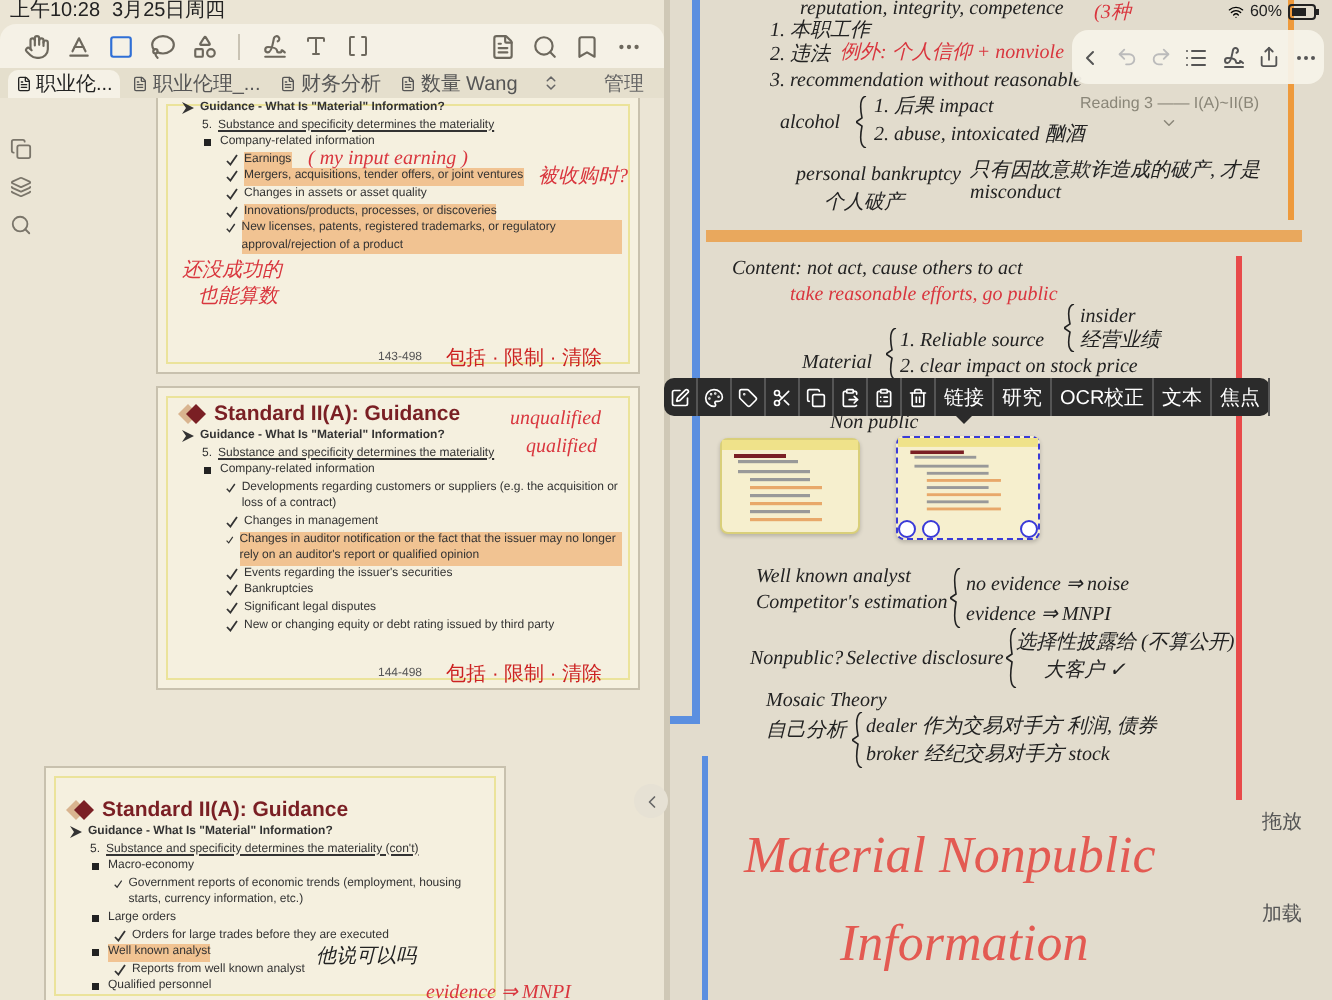 The width and height of the screenshot is (1332, 1000). I want to click on handwritten-note: 1. 后果 impact, so click(934, 107).